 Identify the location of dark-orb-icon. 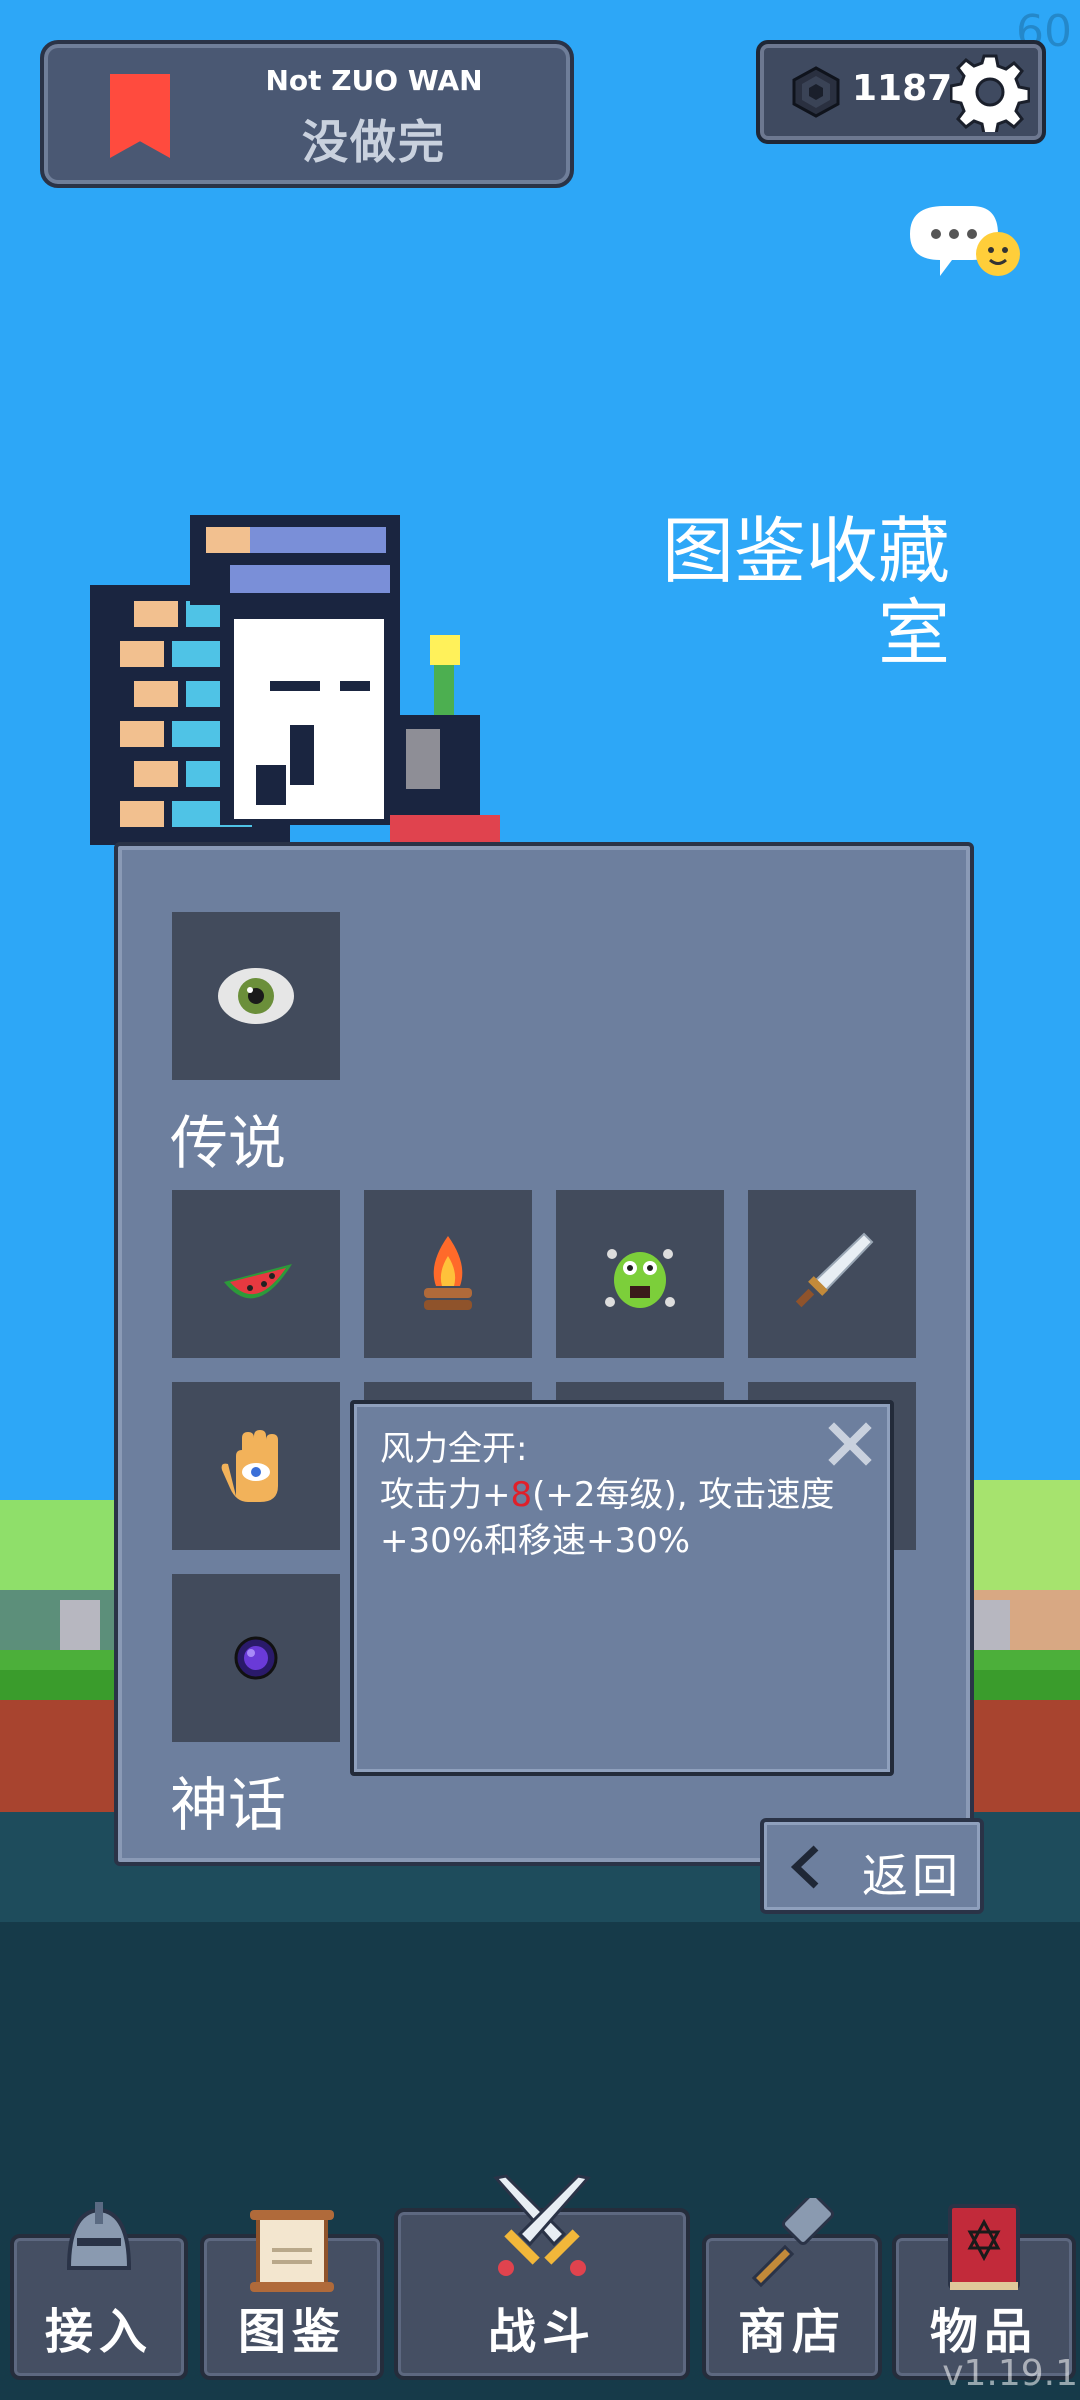
(256, 1658).